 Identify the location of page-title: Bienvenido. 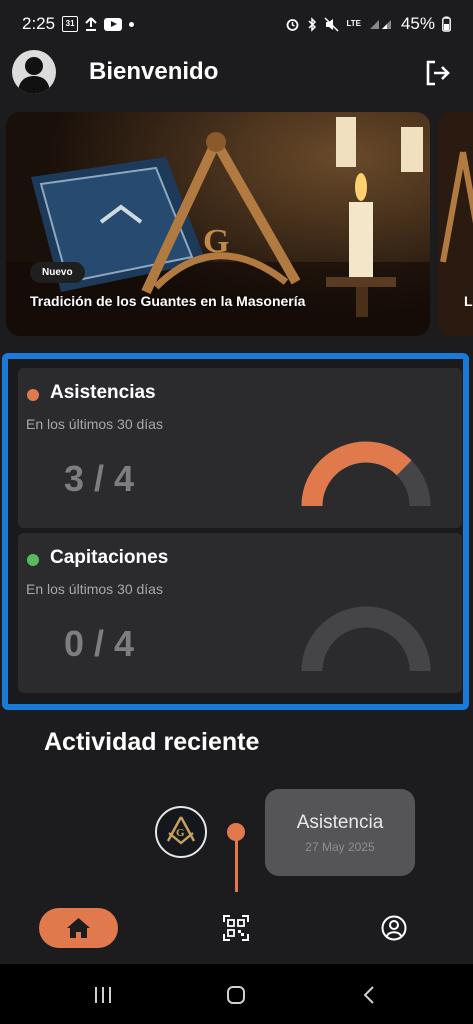
(154, 71).